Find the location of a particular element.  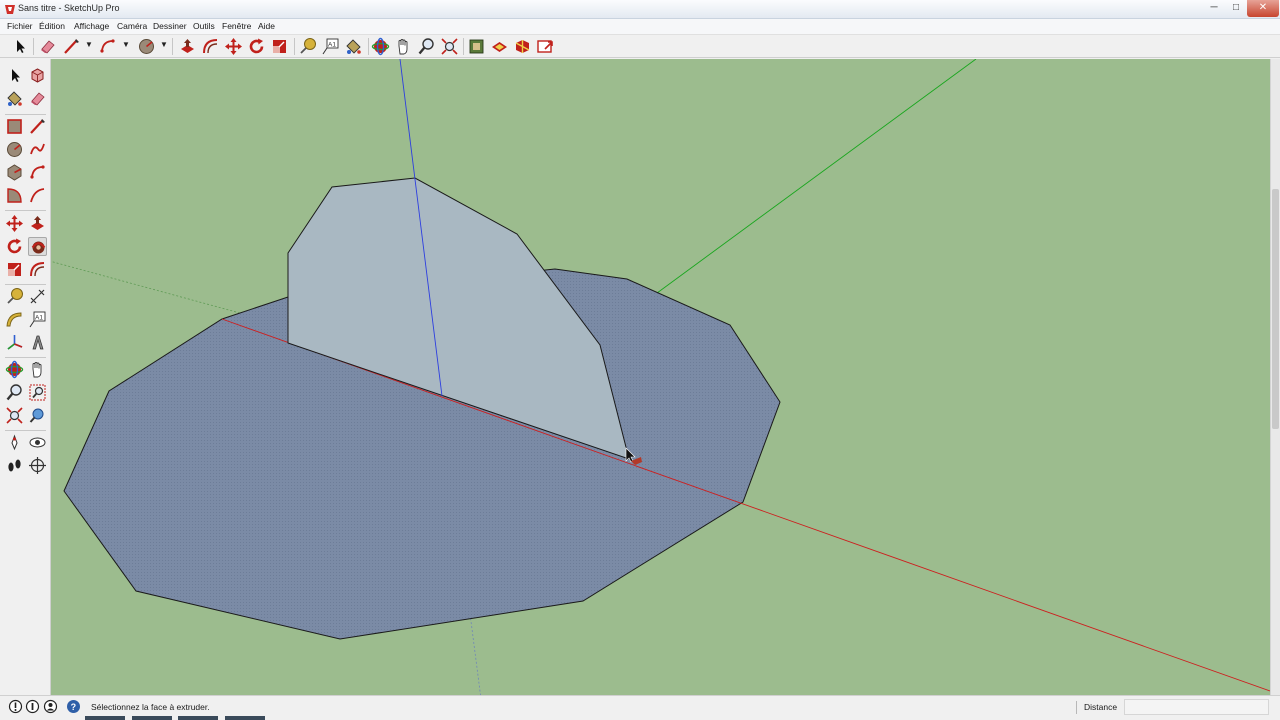

dimension-icon is located at coordinates (37, 296).